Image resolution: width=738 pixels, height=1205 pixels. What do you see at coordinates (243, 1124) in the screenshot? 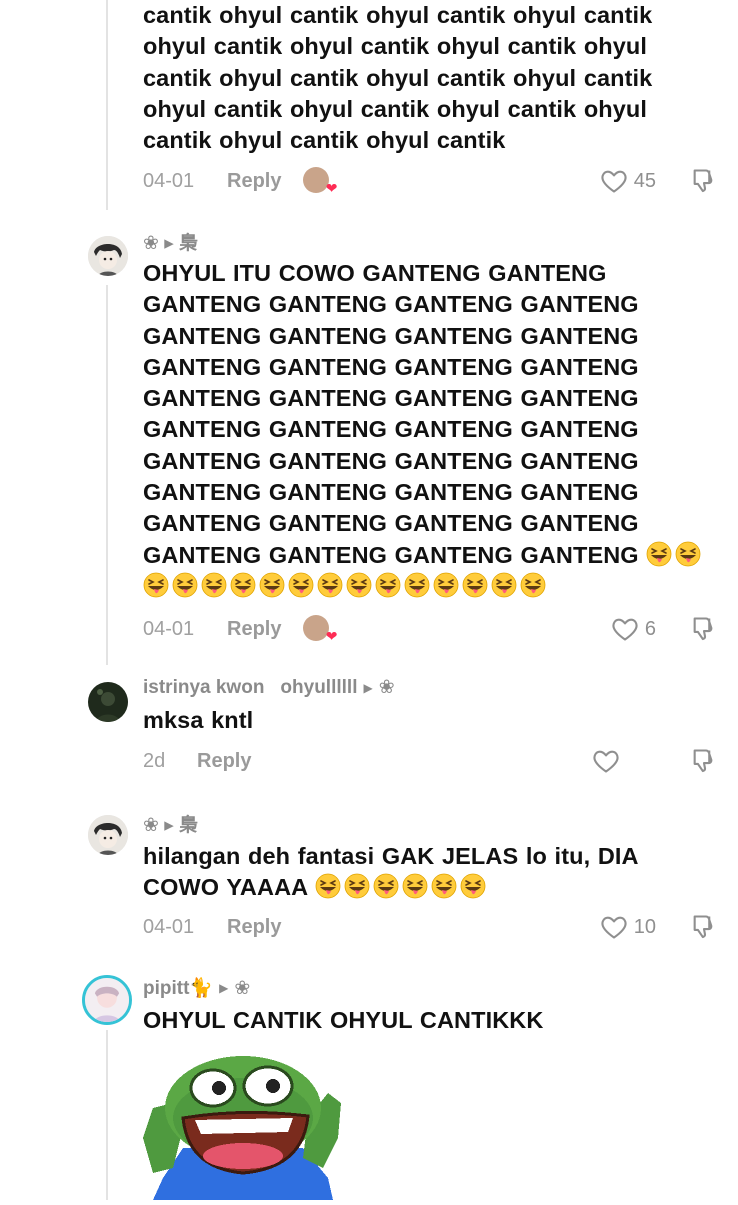
I see `pepe-frog-sticker` at bounding box center [243, 1124].